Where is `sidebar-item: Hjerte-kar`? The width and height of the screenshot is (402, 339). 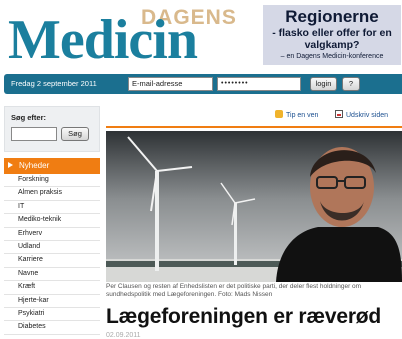
sidebar-item: Hjerte-kar is located at coordinates (52, 301).